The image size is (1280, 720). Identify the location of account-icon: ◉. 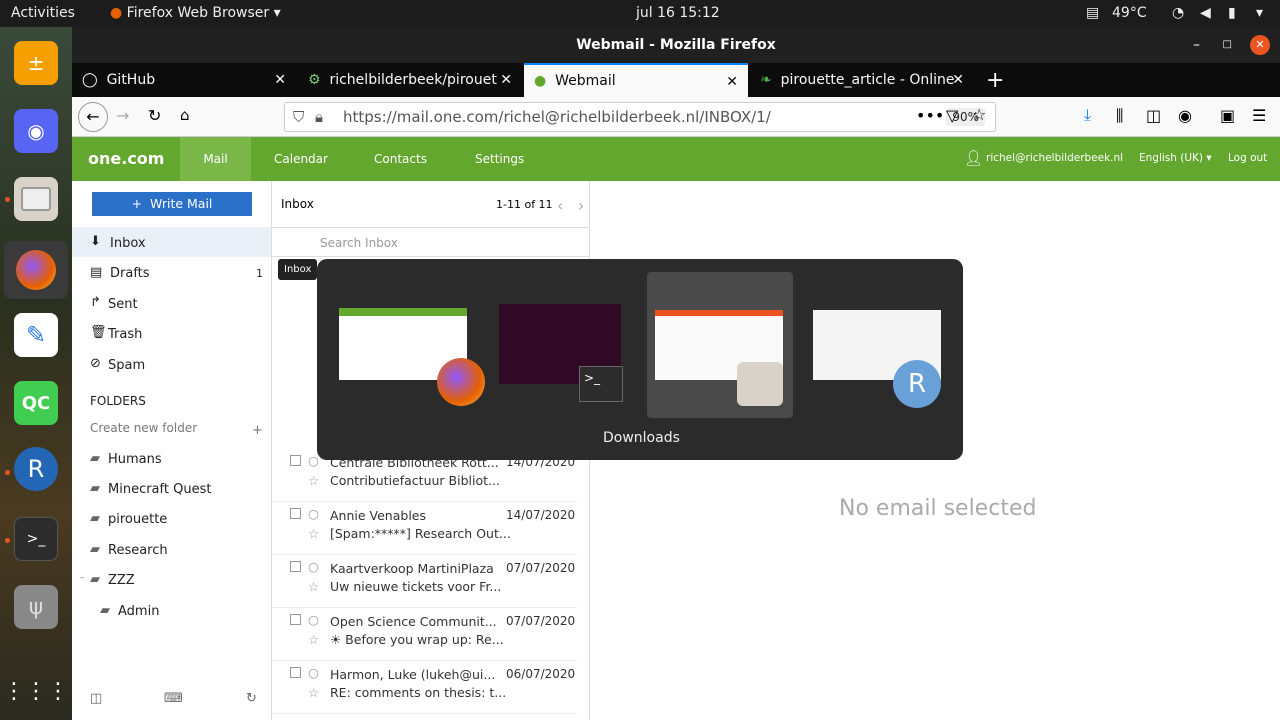
(1185, 115).